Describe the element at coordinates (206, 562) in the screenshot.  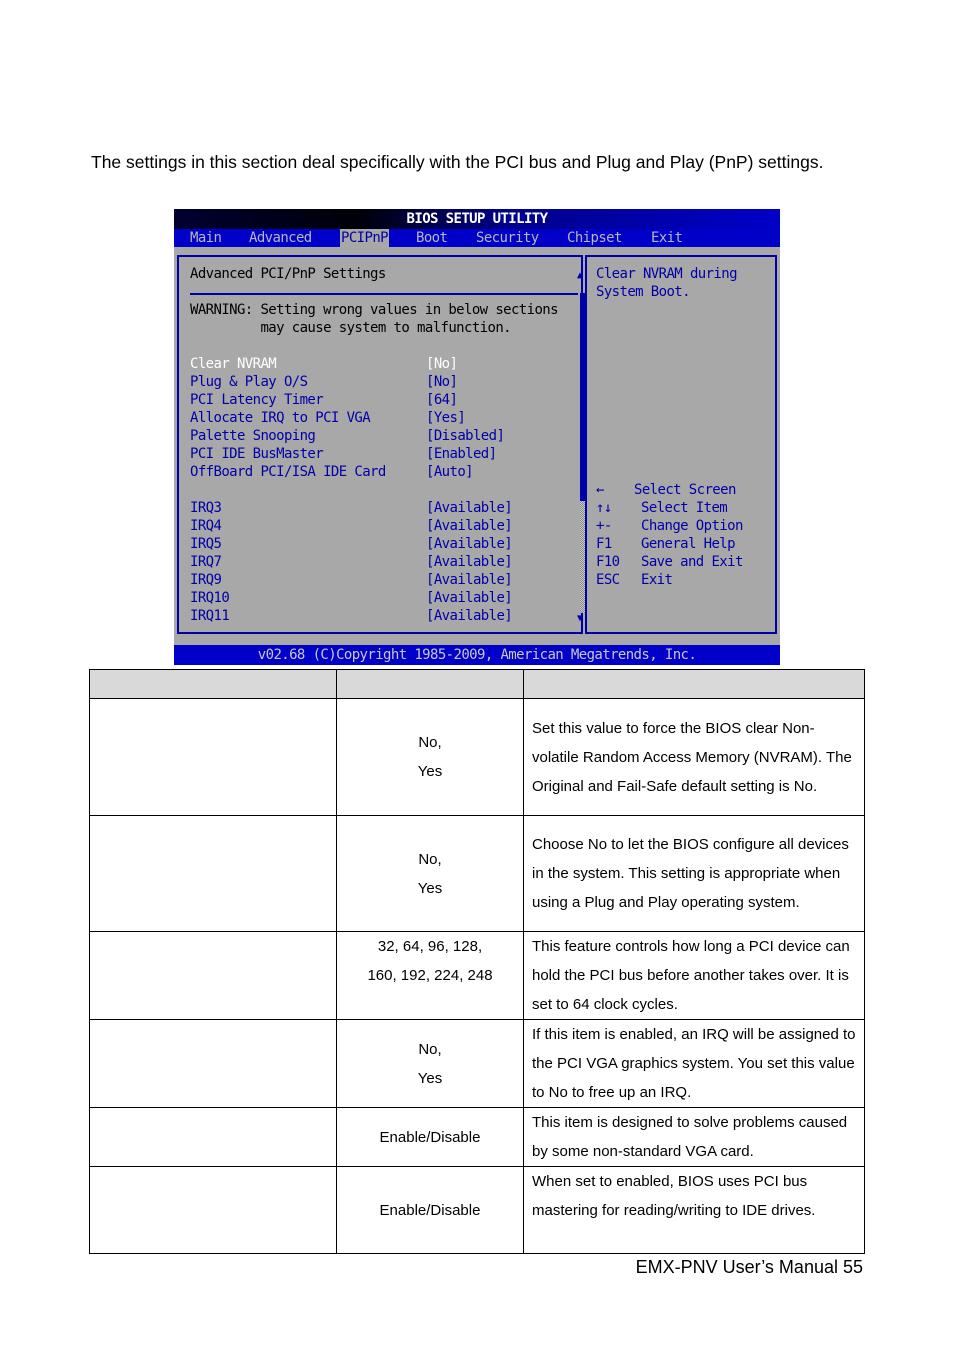
I see `irq-item: IRQ7` at that location.